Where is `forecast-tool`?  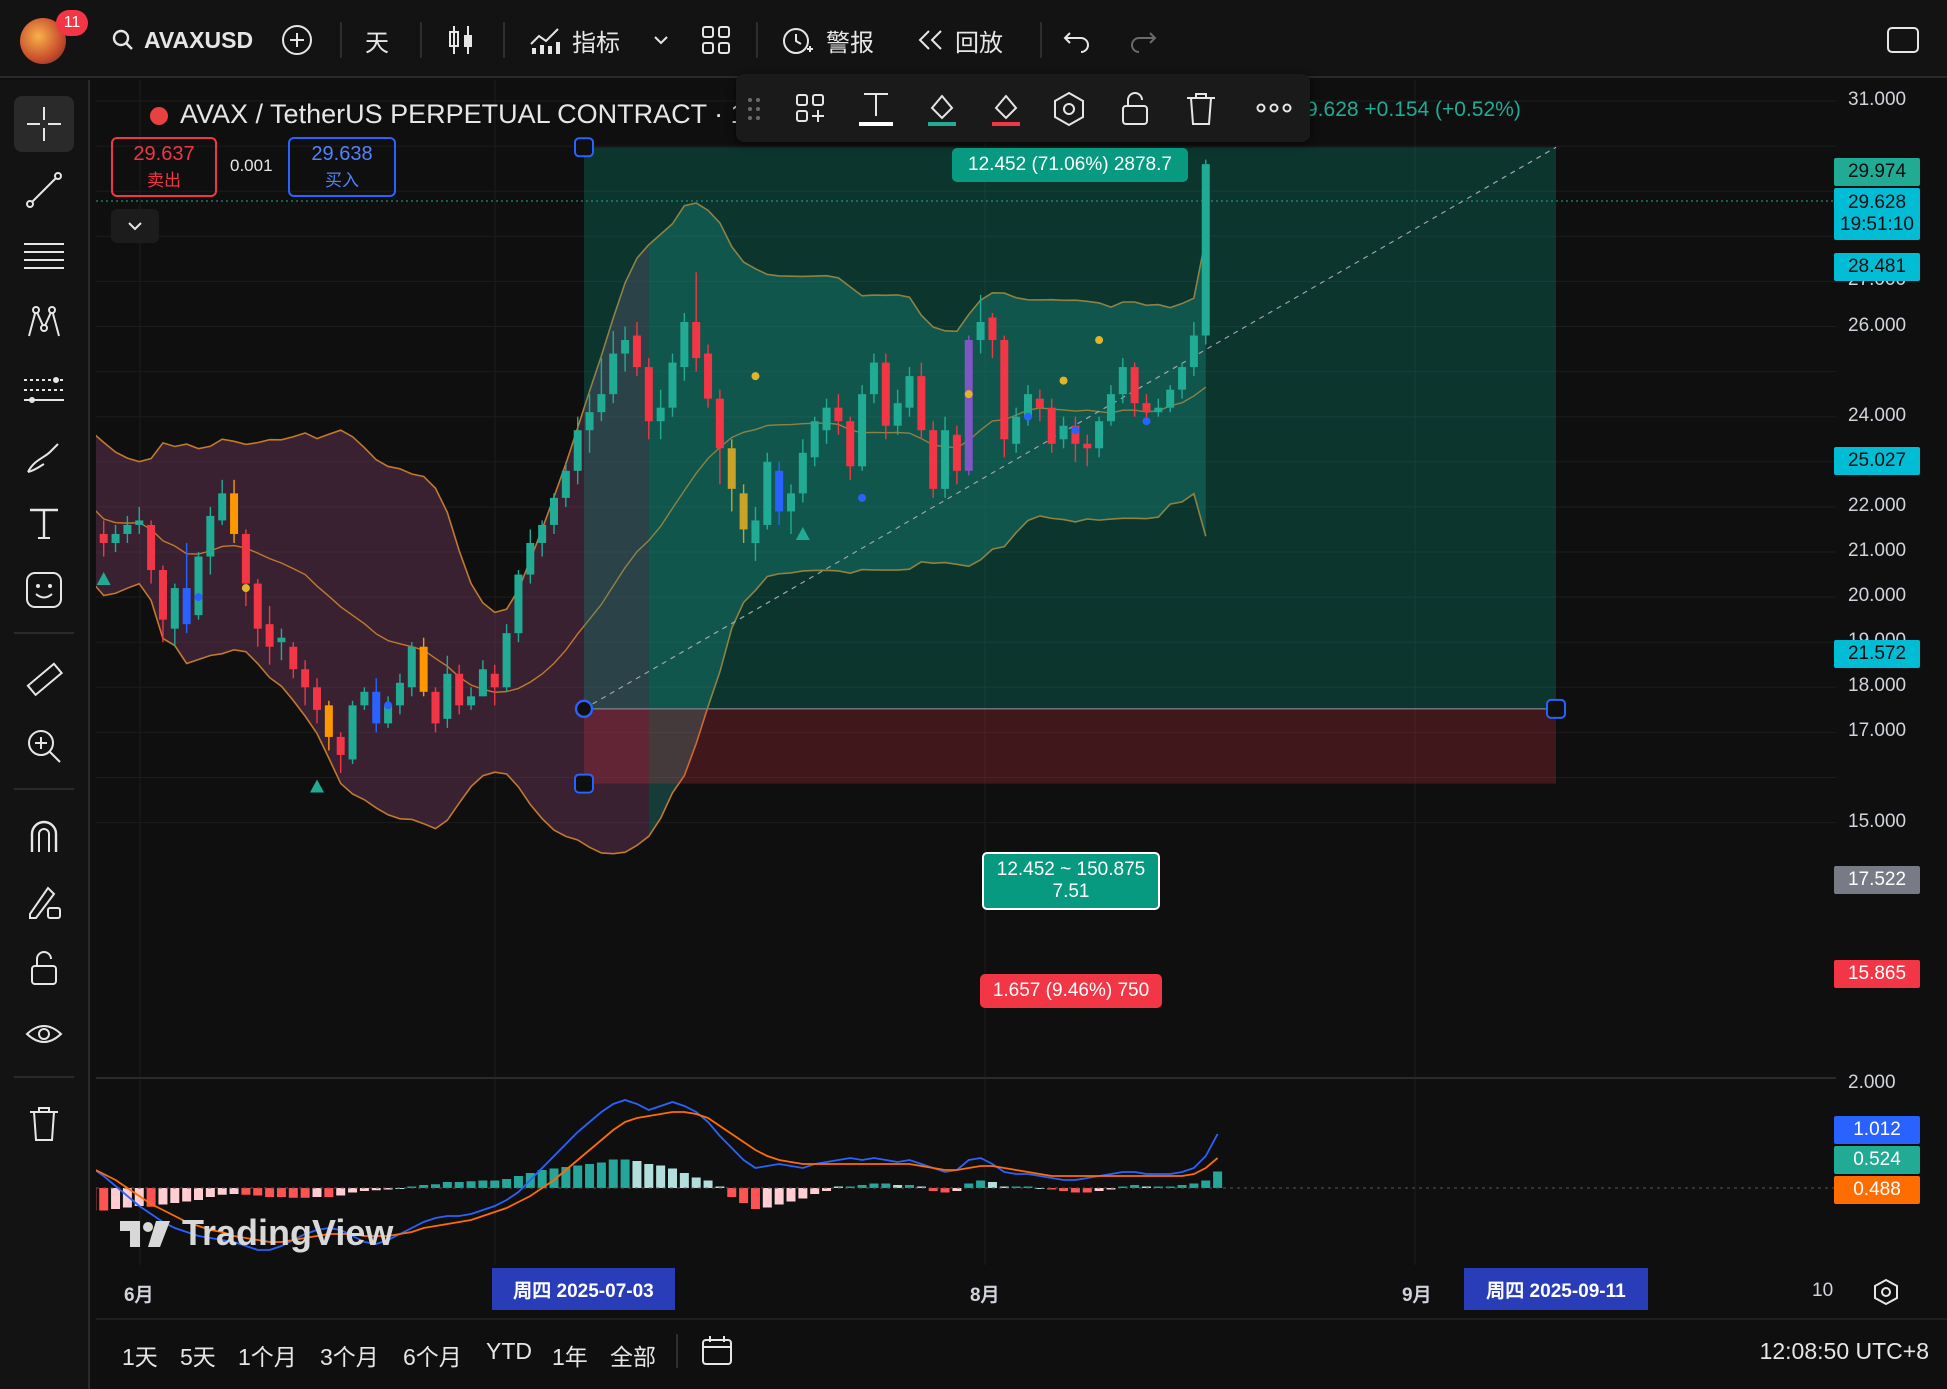
forecast-tool is located at coordinates (44, 390).